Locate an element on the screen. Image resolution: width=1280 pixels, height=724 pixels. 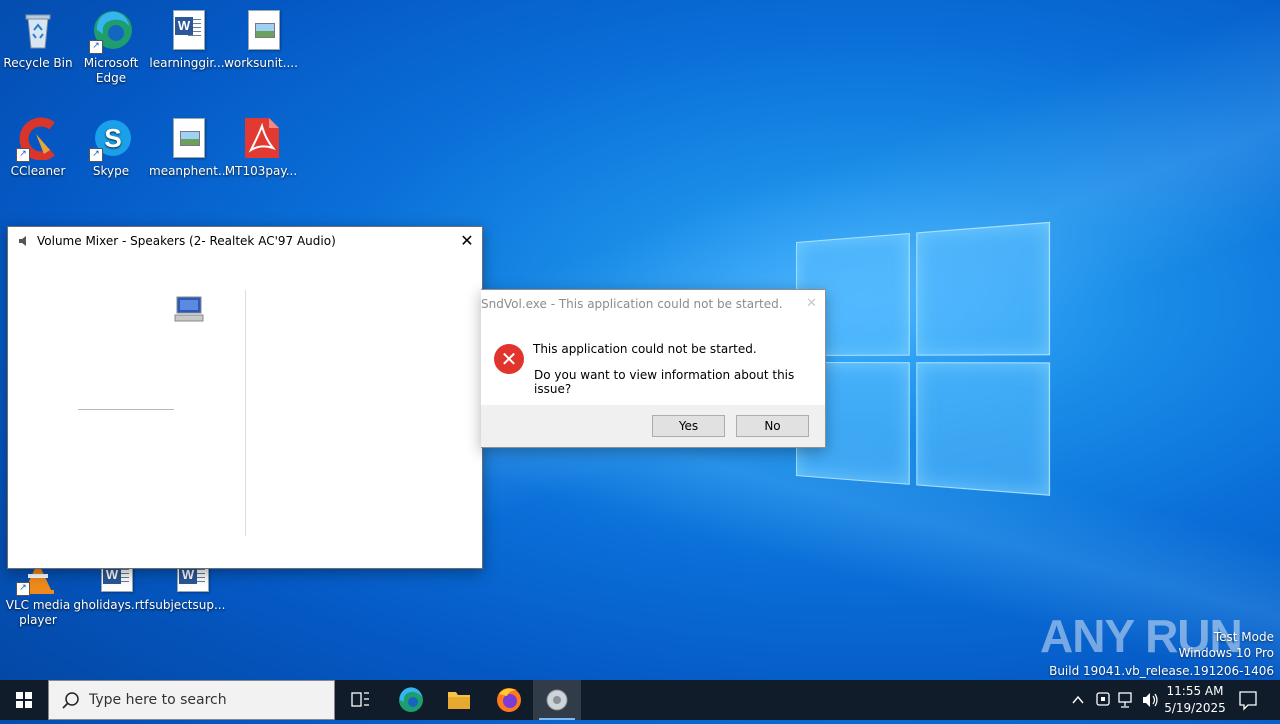
word-document-icon: W is located at coordinates (187, 30).